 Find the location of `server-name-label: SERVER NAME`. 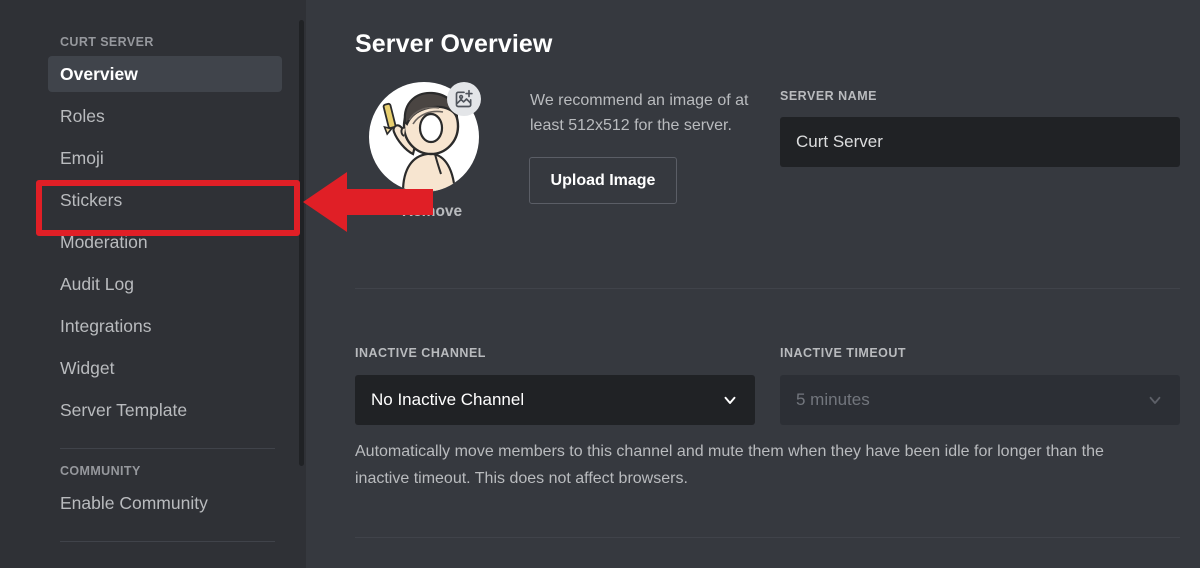

server-name-label: SERVER NAME is located at coordinates (828, 96).